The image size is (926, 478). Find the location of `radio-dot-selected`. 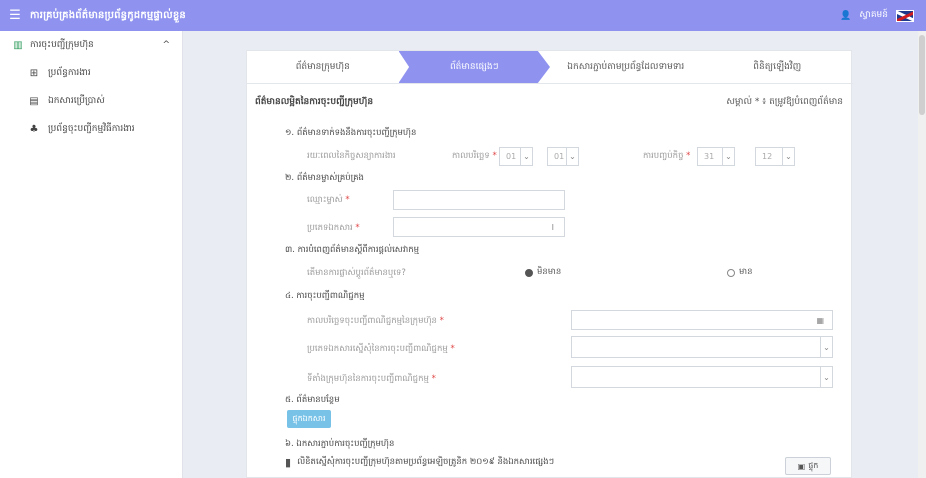

radio-dot-selected is located at coordinates (529, 273).